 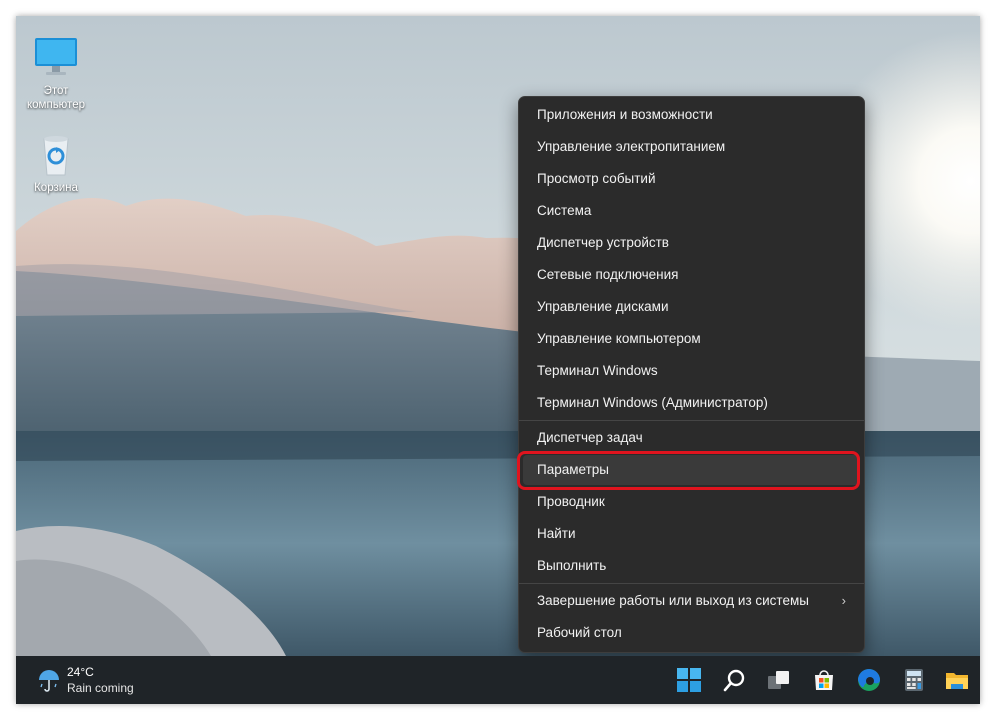 I want to click on recycle-bin-icon, so click(x=56, y=156).